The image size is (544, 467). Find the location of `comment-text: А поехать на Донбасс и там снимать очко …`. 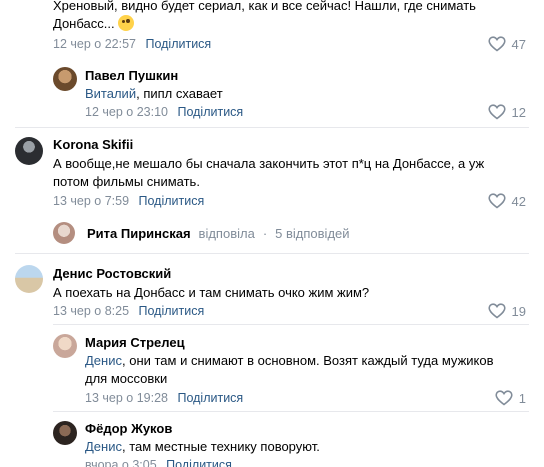

comment-text: А поехать на Донбасс и там снимать очко … is located at coordinates (211, 292).